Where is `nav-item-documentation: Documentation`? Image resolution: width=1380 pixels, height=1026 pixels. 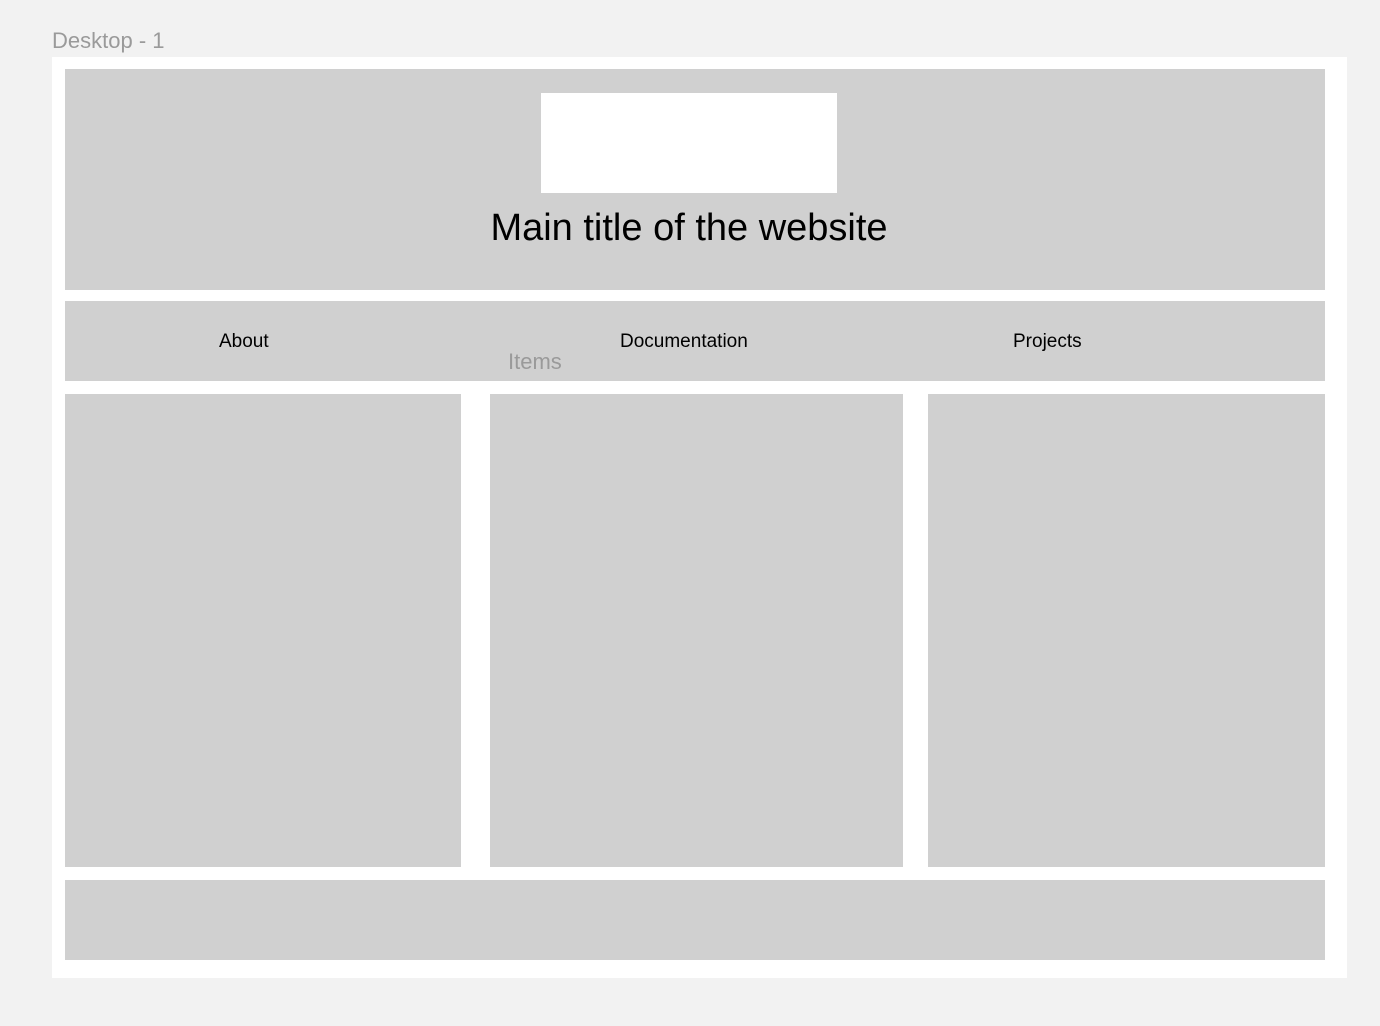 nav-item-documentation: Documentation is located at coordinates (684, 342).